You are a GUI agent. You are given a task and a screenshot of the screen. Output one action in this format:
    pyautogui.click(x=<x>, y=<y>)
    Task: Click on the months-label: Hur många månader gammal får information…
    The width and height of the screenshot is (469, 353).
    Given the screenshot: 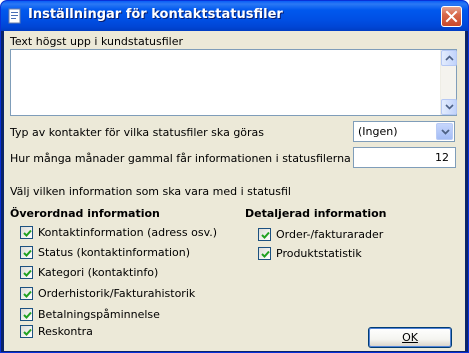 What is the action you would take?
    pyautogui.click(x=197, y=158)
    